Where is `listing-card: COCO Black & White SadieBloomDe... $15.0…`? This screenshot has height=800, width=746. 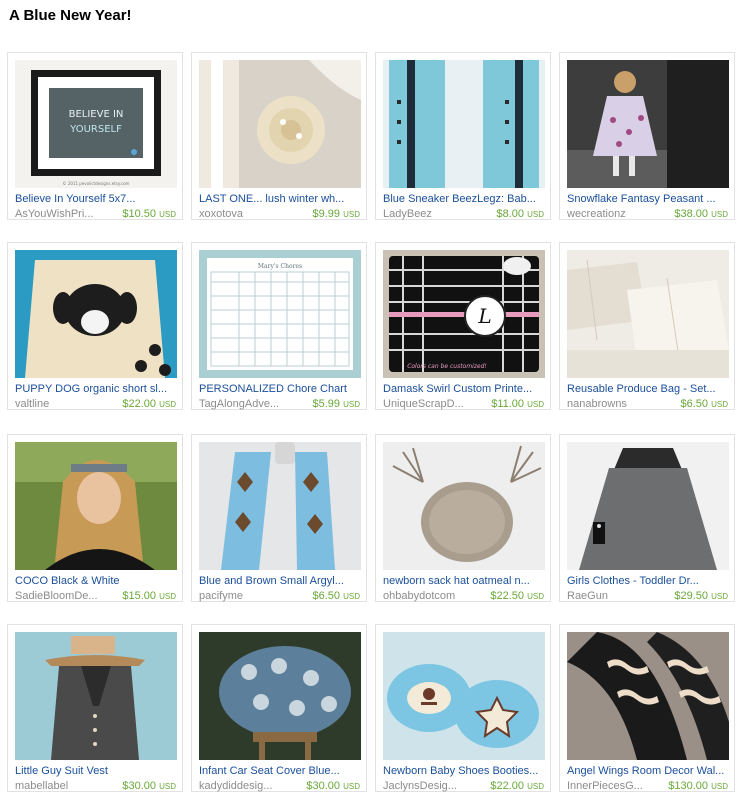
listing-card: COCO Black & White SadieBloomDe... $15.0… is located at coordinates (95, 518).